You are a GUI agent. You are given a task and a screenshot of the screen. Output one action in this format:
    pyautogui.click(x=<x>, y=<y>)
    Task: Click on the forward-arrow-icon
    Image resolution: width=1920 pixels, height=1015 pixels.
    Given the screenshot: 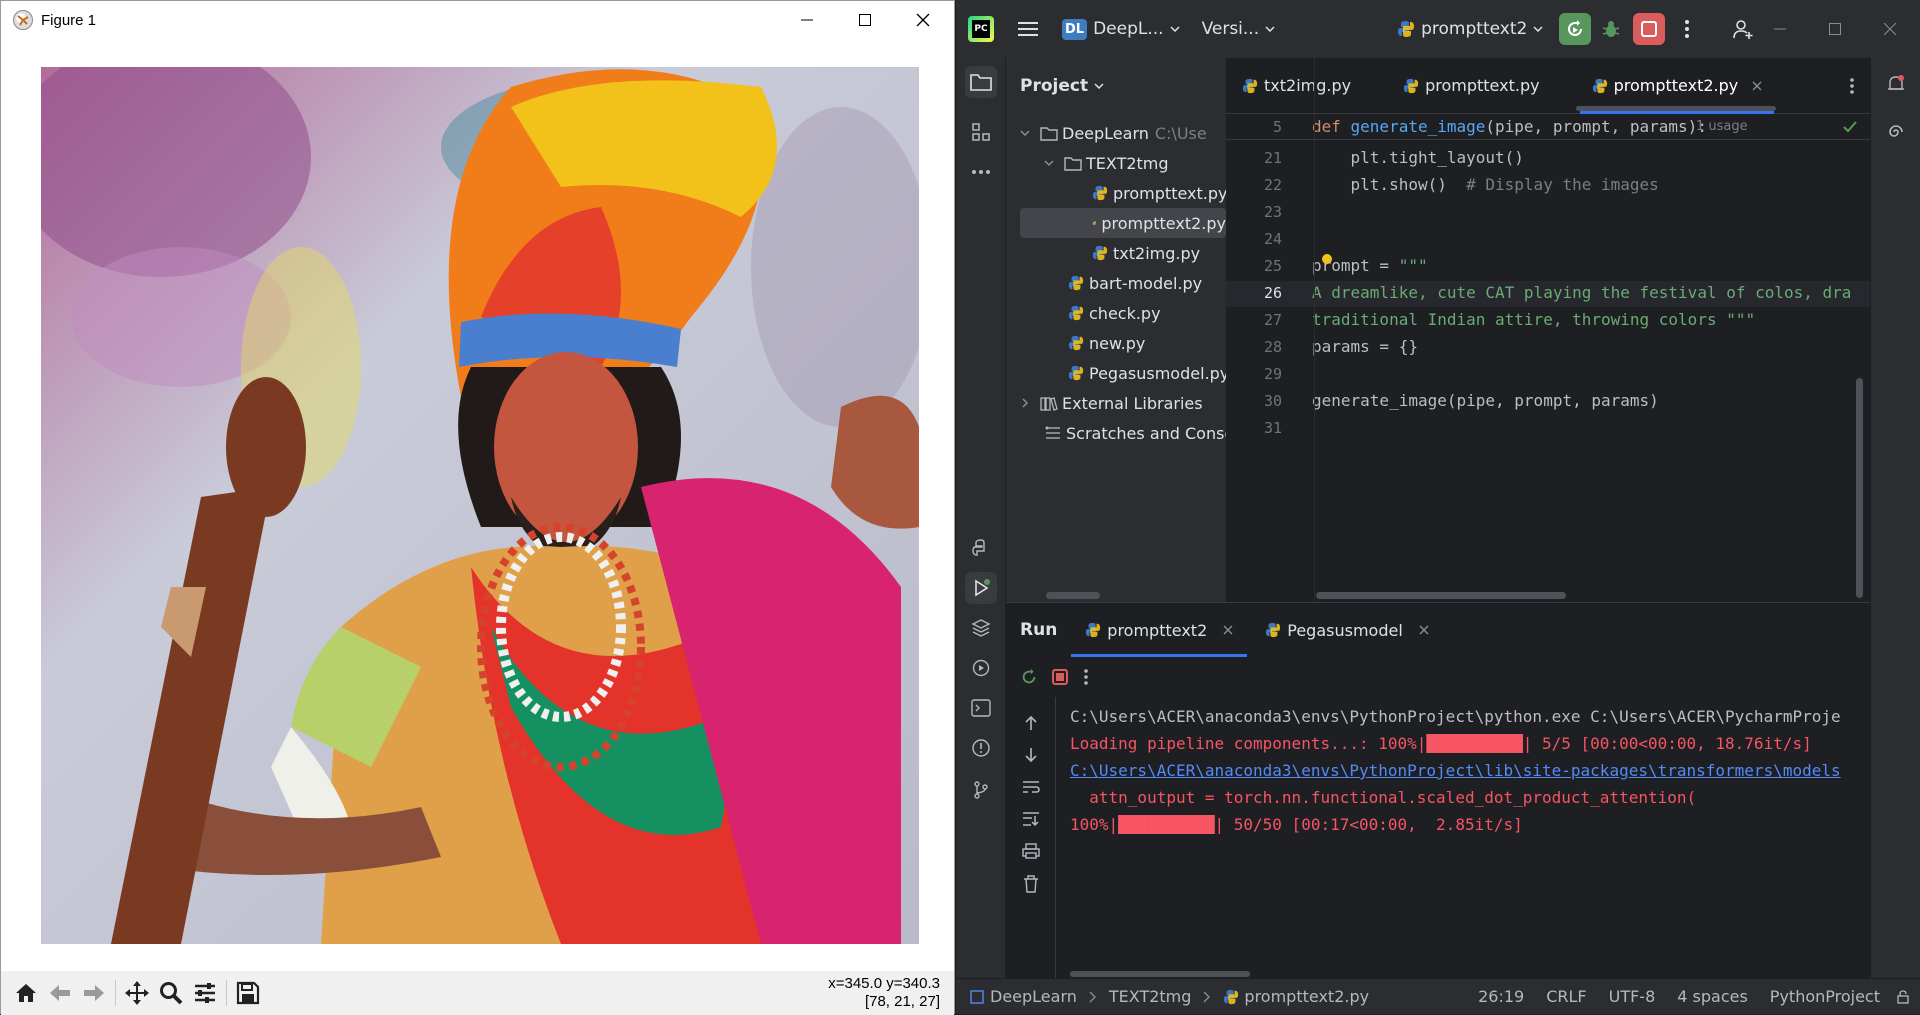 What is the action you would take?
    pyautogui.click(x=94, y=993)
    